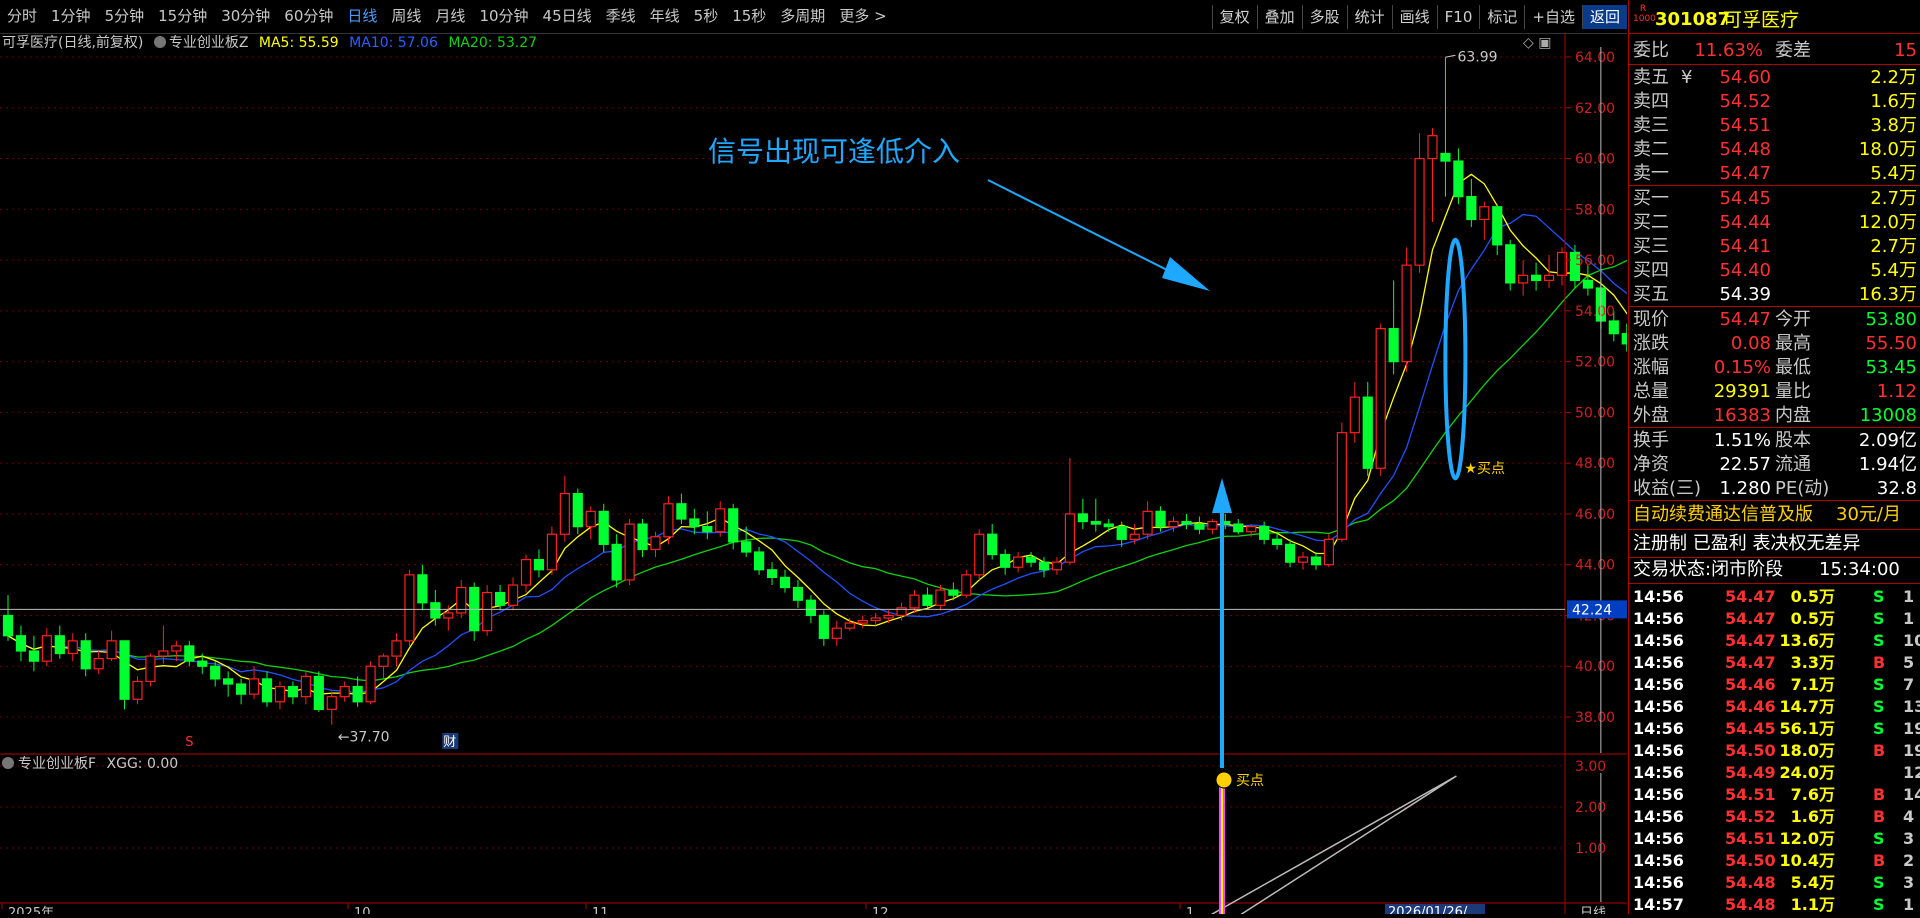 The image size is (1920, 918). Describe the element at coordinates (1891, 367) in the screenshot. I see `stat-value: 53.45` at that location.